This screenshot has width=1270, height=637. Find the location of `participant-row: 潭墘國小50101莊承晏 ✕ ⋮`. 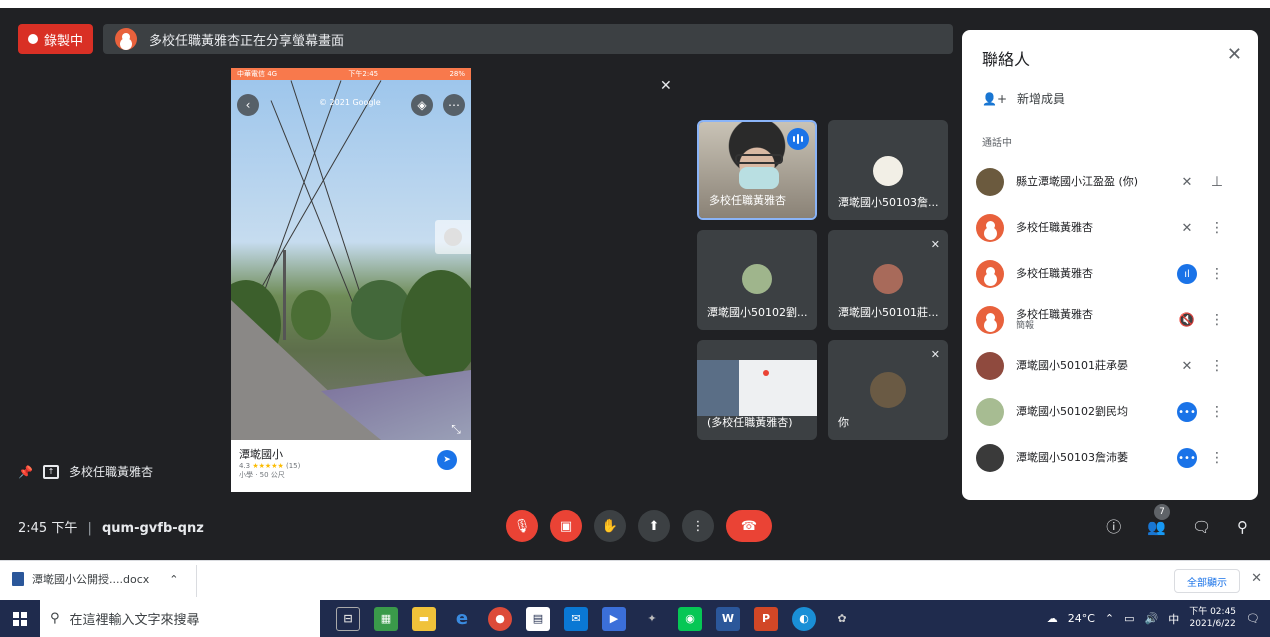

participant-row: 潭墘國小50101莊承晏 ✕ ⋮ is located at coordinates (1112, 366).